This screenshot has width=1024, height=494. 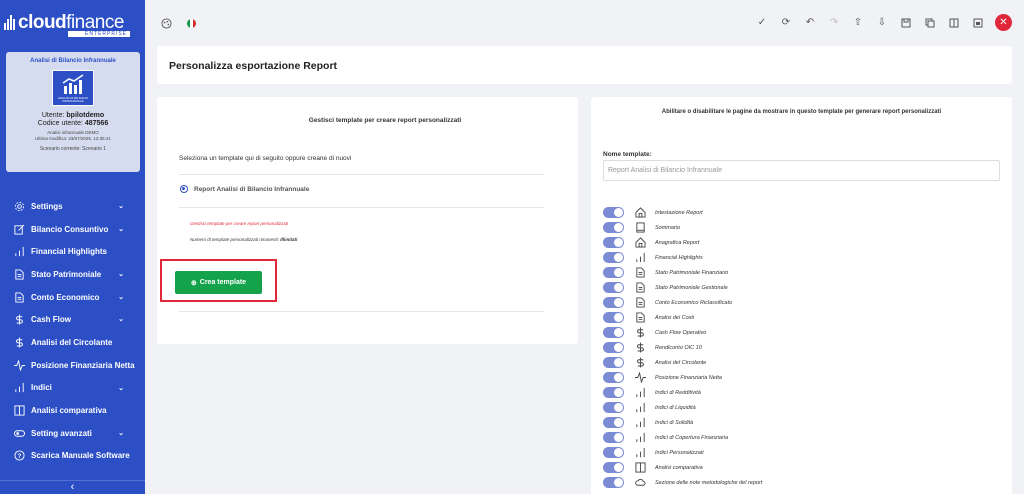 What do you see at coordinates (682, 272) in the screenshot?
I see `page-toggle-row: Stato Patrimoniale Finanziario` at bounding box center [682, 272].